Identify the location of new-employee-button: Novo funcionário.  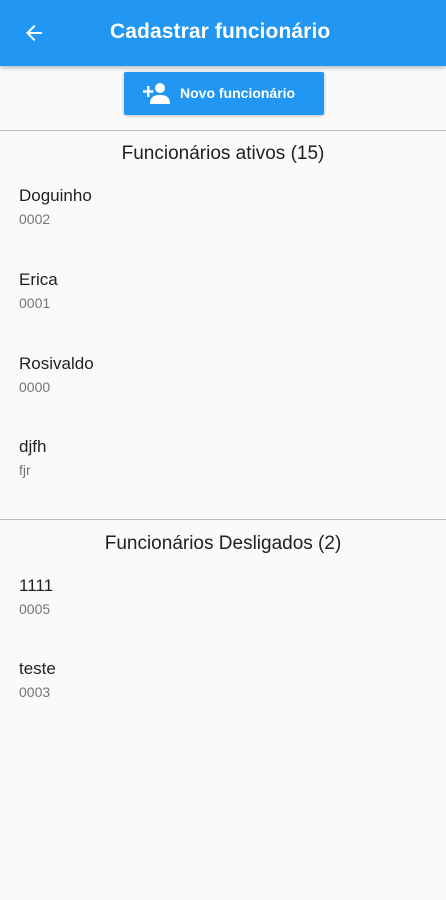
(224, 93).